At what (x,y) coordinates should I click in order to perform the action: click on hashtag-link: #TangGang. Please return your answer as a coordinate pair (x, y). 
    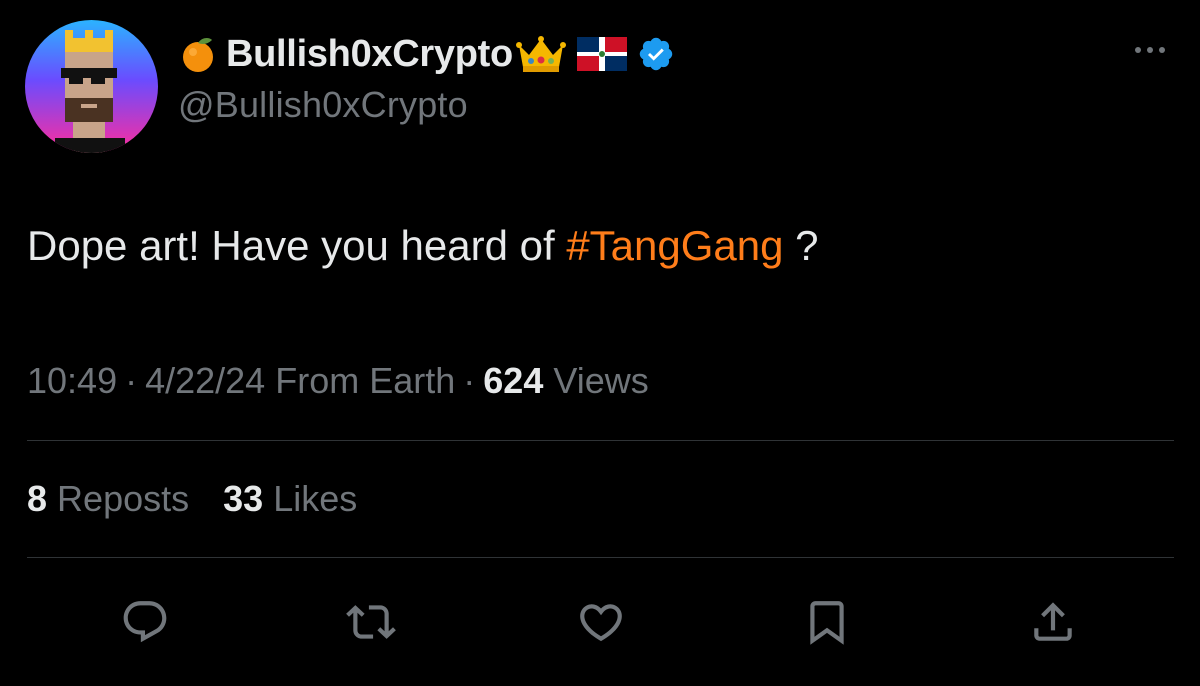
    Looking at the image, I should click on (674, 245).